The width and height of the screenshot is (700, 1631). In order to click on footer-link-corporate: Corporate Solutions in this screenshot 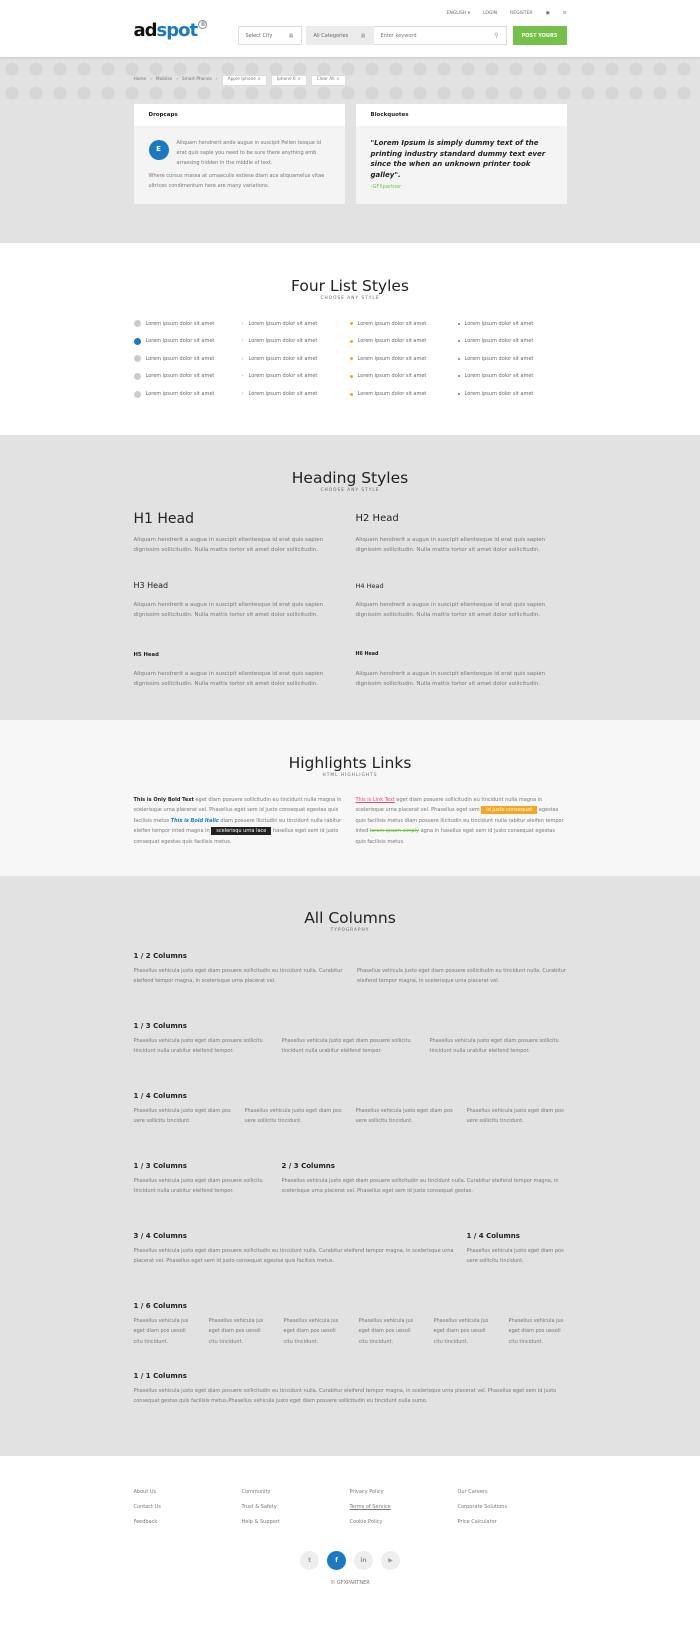, I will do `click(512, 1507)`.